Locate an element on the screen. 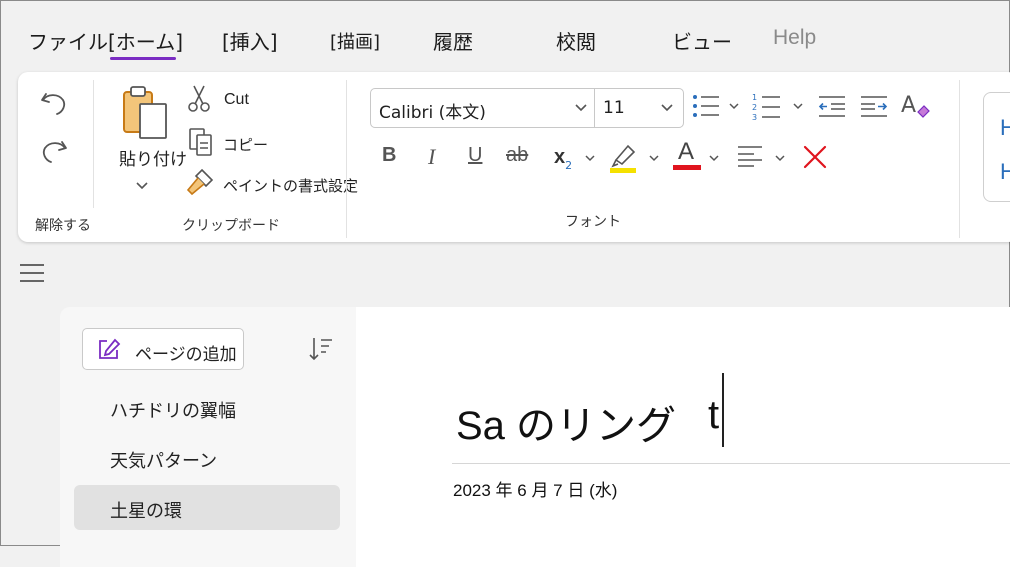  svg-text: 2 is located at coordinates (754, 107).